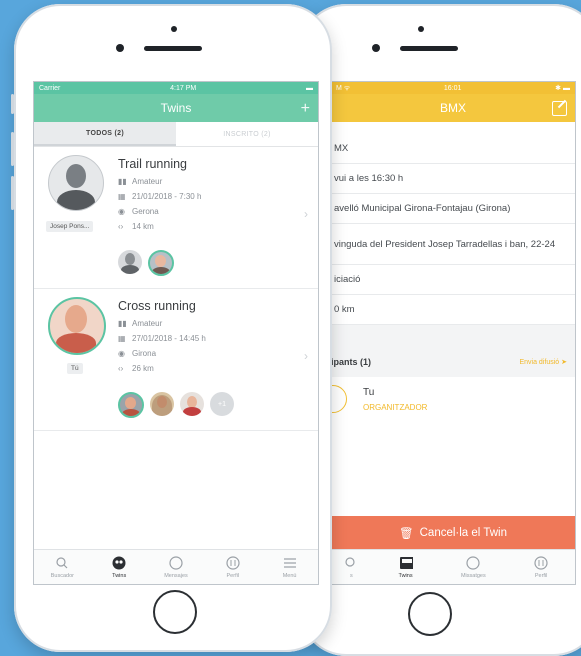  I want to click on plus-icon: +, so click(305, 109).